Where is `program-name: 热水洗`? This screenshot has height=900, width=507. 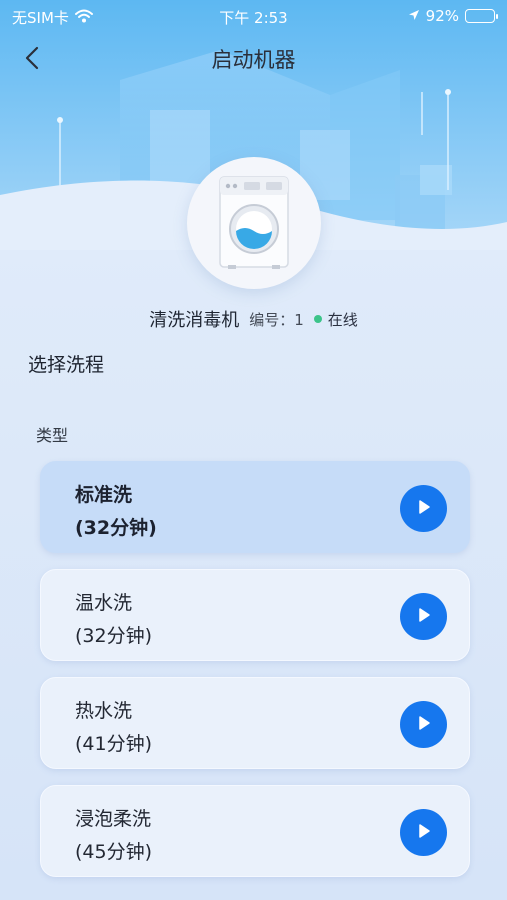
program-name: 热水洗 is located at coordinates (104, 711).